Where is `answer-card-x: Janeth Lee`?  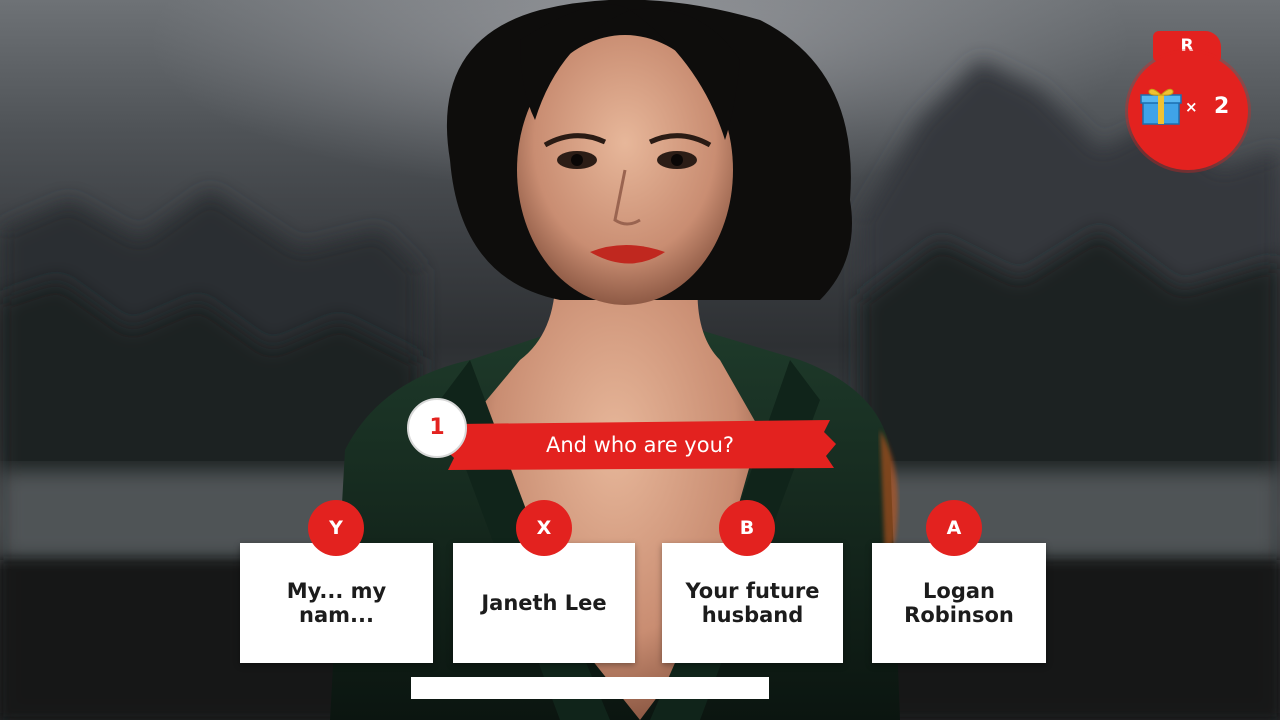 answer-card-x: Janeth Lee is located at coordinates (544, 603).